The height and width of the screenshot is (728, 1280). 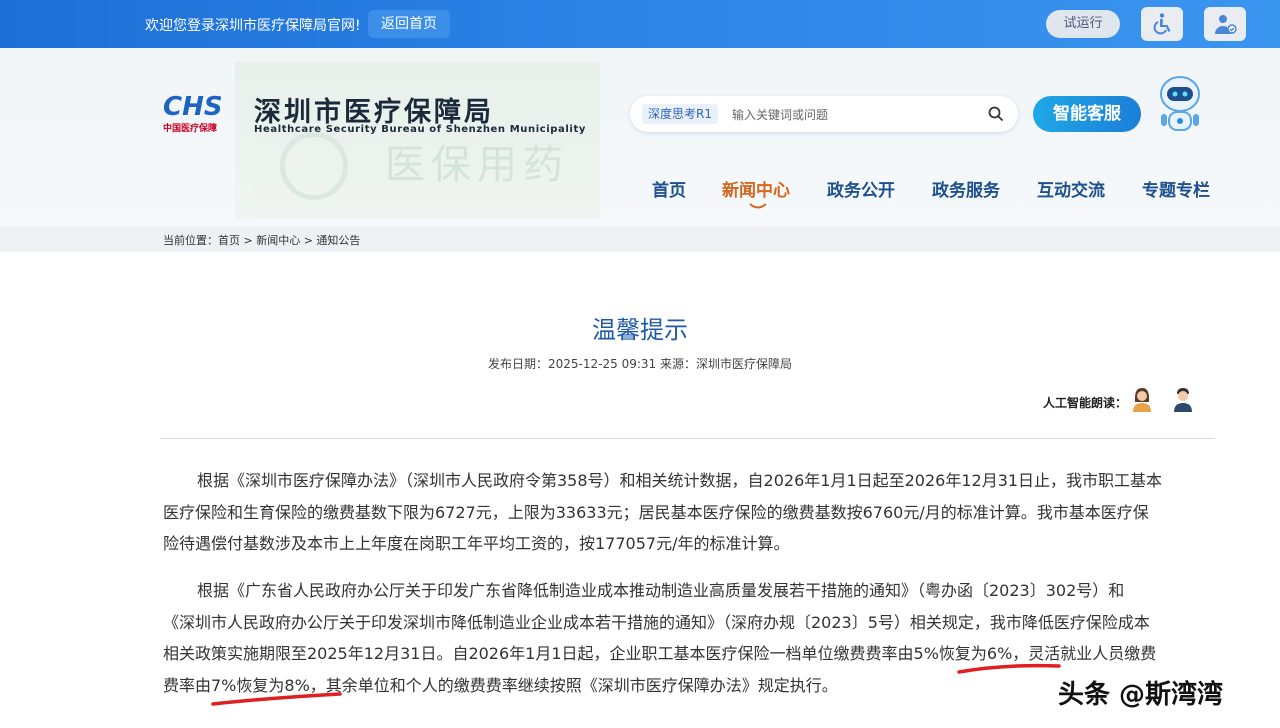 I want to click on nav-special-topics: 专题专栏, so click(x=1176, y=188).